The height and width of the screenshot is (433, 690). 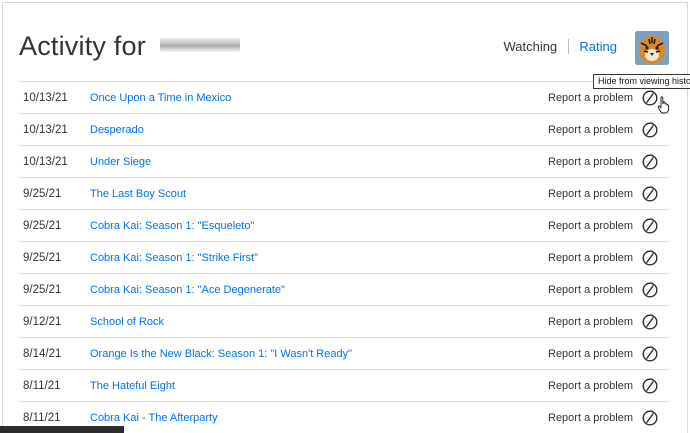 I want to click on title-link: Desperado, so click(x=117, y=130).